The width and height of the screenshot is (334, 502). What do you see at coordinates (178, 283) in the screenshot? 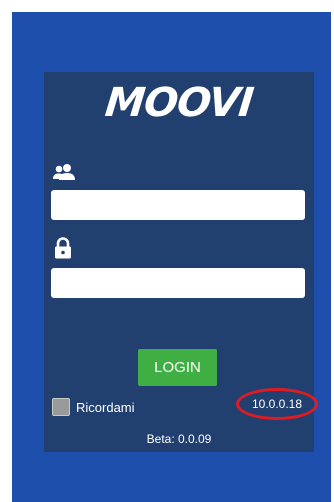
I see `password-field` at bounding box center [178, 283].